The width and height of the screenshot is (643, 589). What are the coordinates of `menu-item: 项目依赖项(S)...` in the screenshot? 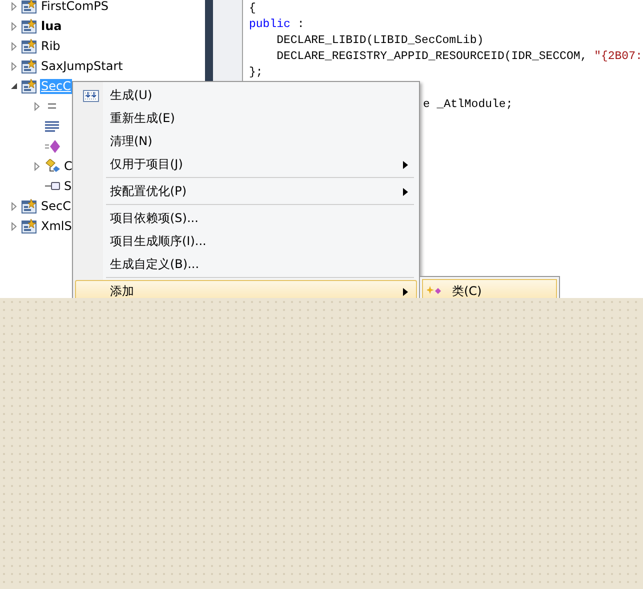 It's located at (246, 218).